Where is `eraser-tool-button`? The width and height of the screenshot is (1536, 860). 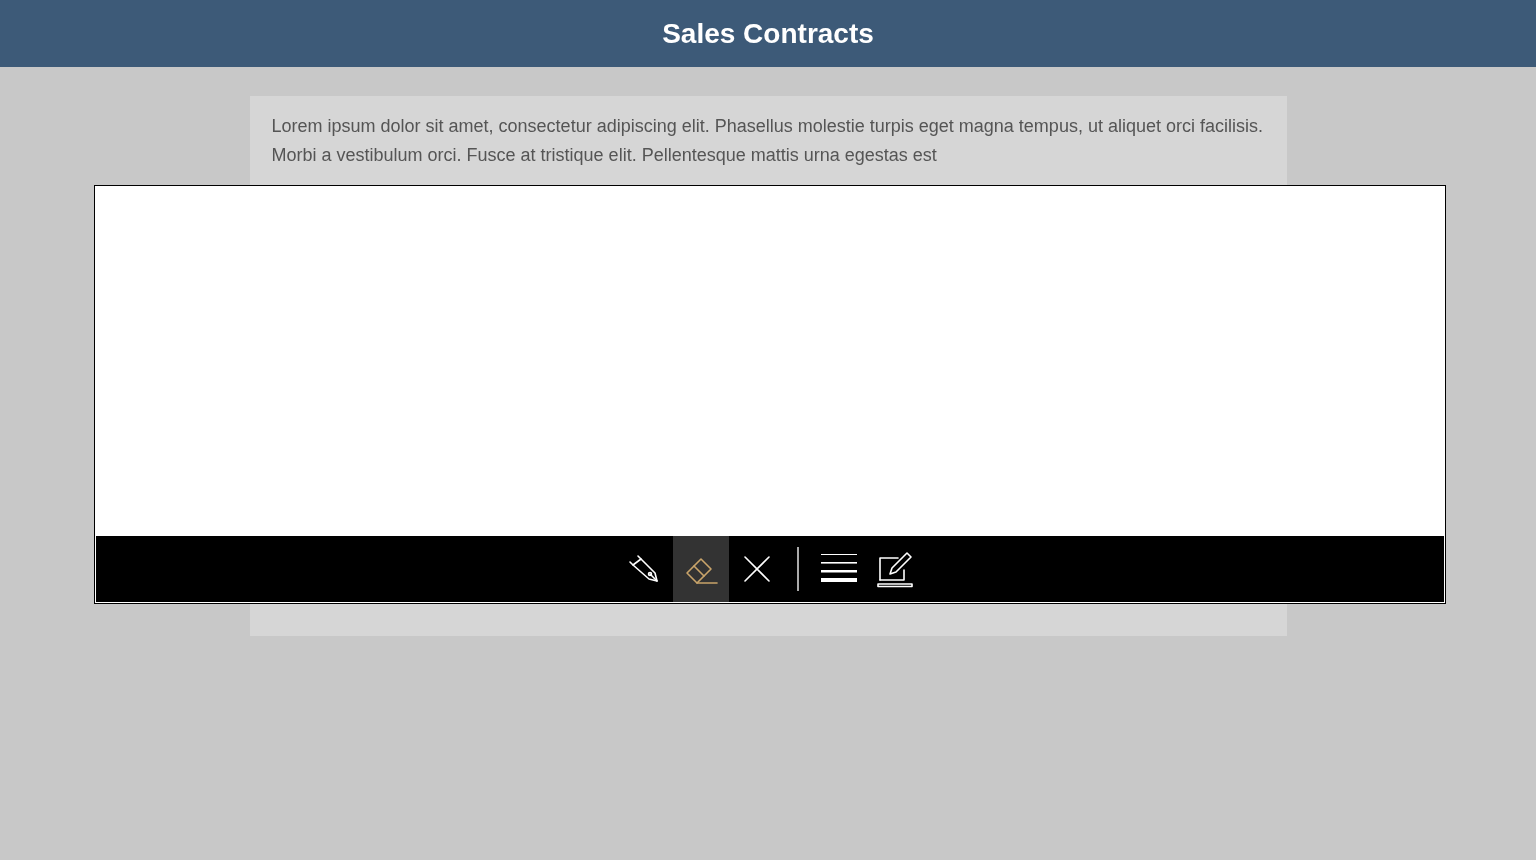 eraser-tool-button is located at coordinates (701, 569).